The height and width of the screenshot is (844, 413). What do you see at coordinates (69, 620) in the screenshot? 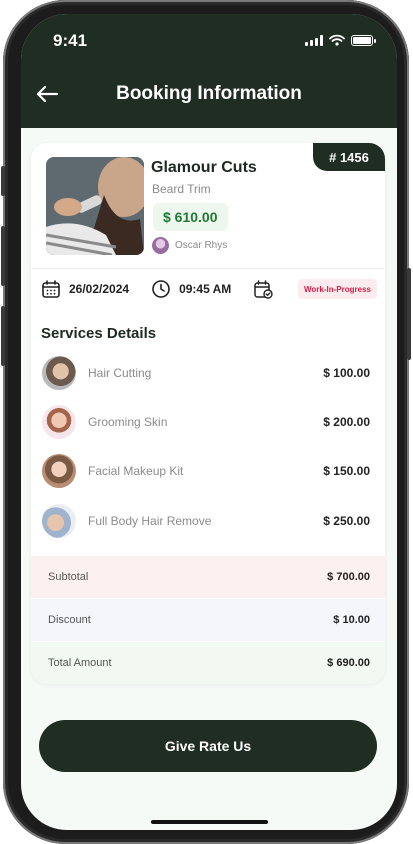
I see `discount-label: Discount` at bounding box center [69, 620].